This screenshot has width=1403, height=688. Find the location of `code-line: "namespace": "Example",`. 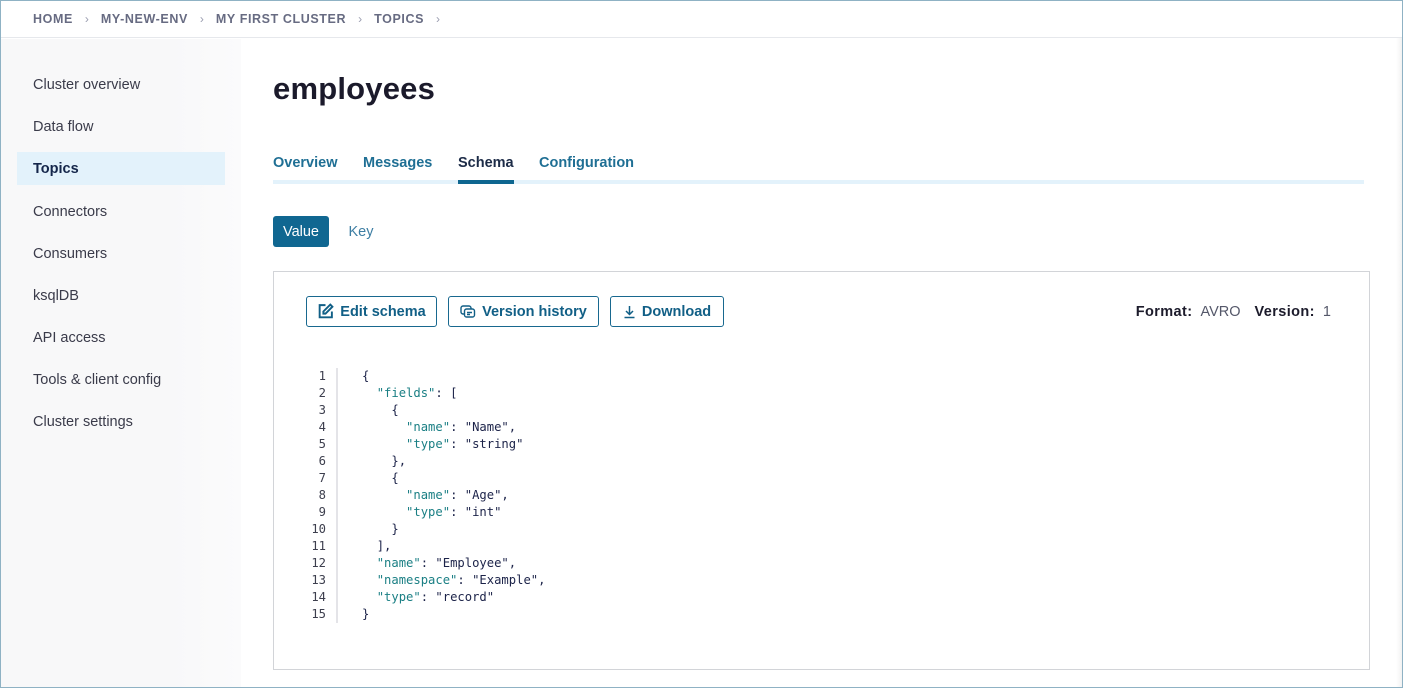

code-line: "namespace": "Example", is located at coordinates (454, 580).